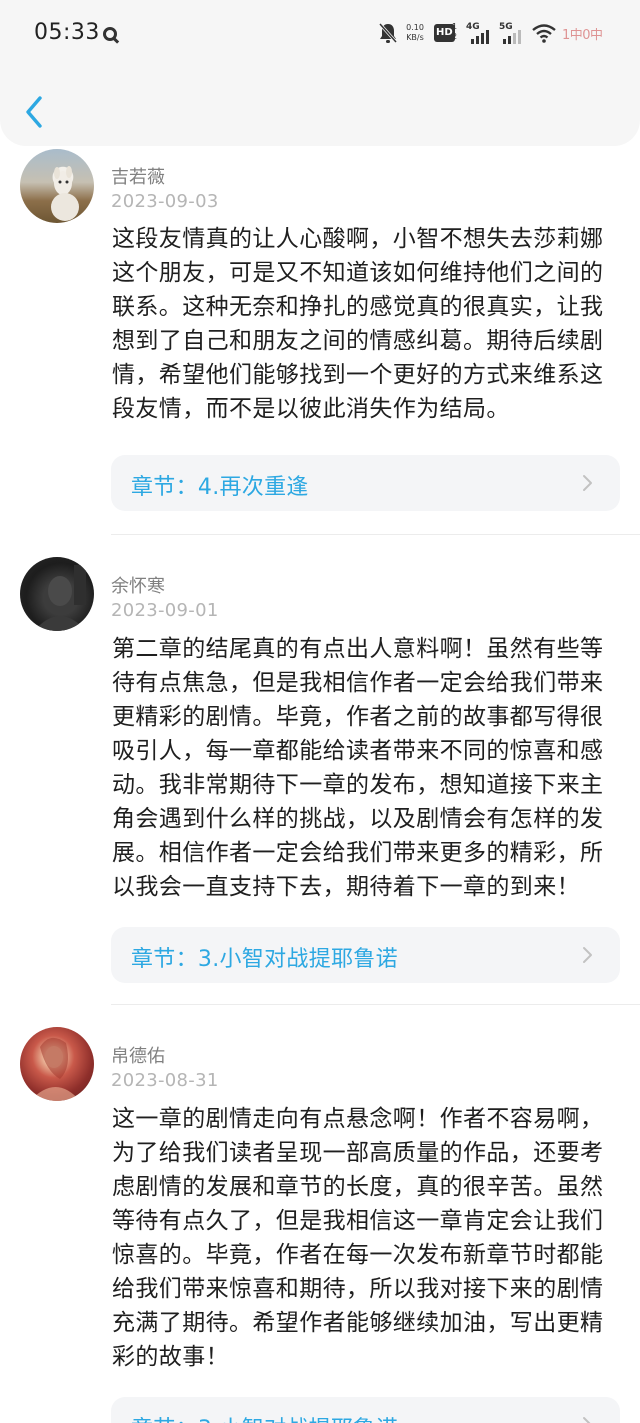  What do you see at coordinates (220, 487) in the screenshot?
I see `chapter-link-label: 章节：4.再次重逢` at bounding box center [220, 487].